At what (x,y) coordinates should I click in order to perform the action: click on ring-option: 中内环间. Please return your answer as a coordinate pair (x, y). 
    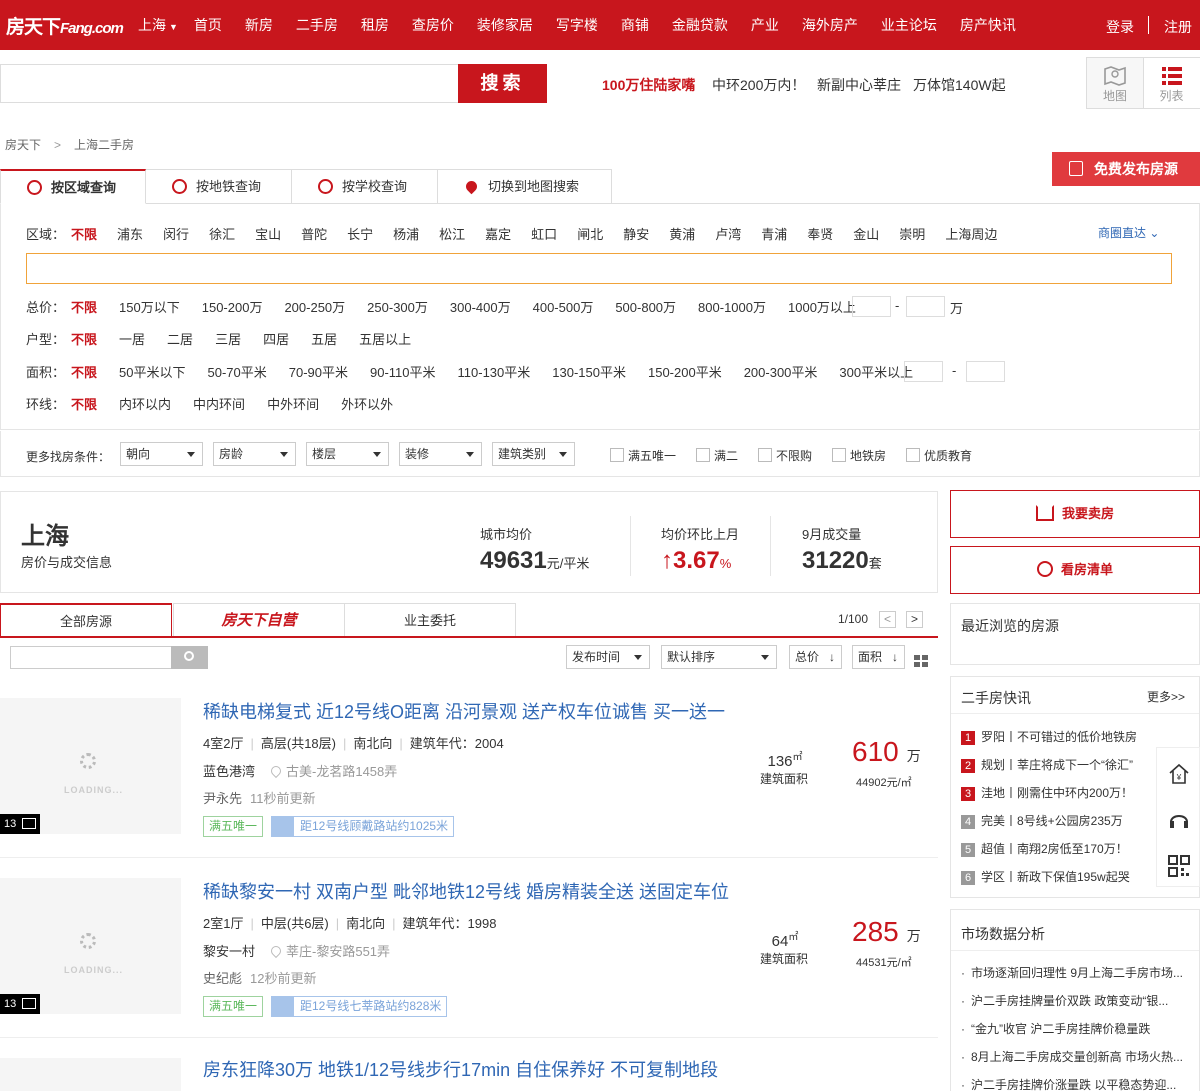
    Looking at the image, I should click on (219, 403).